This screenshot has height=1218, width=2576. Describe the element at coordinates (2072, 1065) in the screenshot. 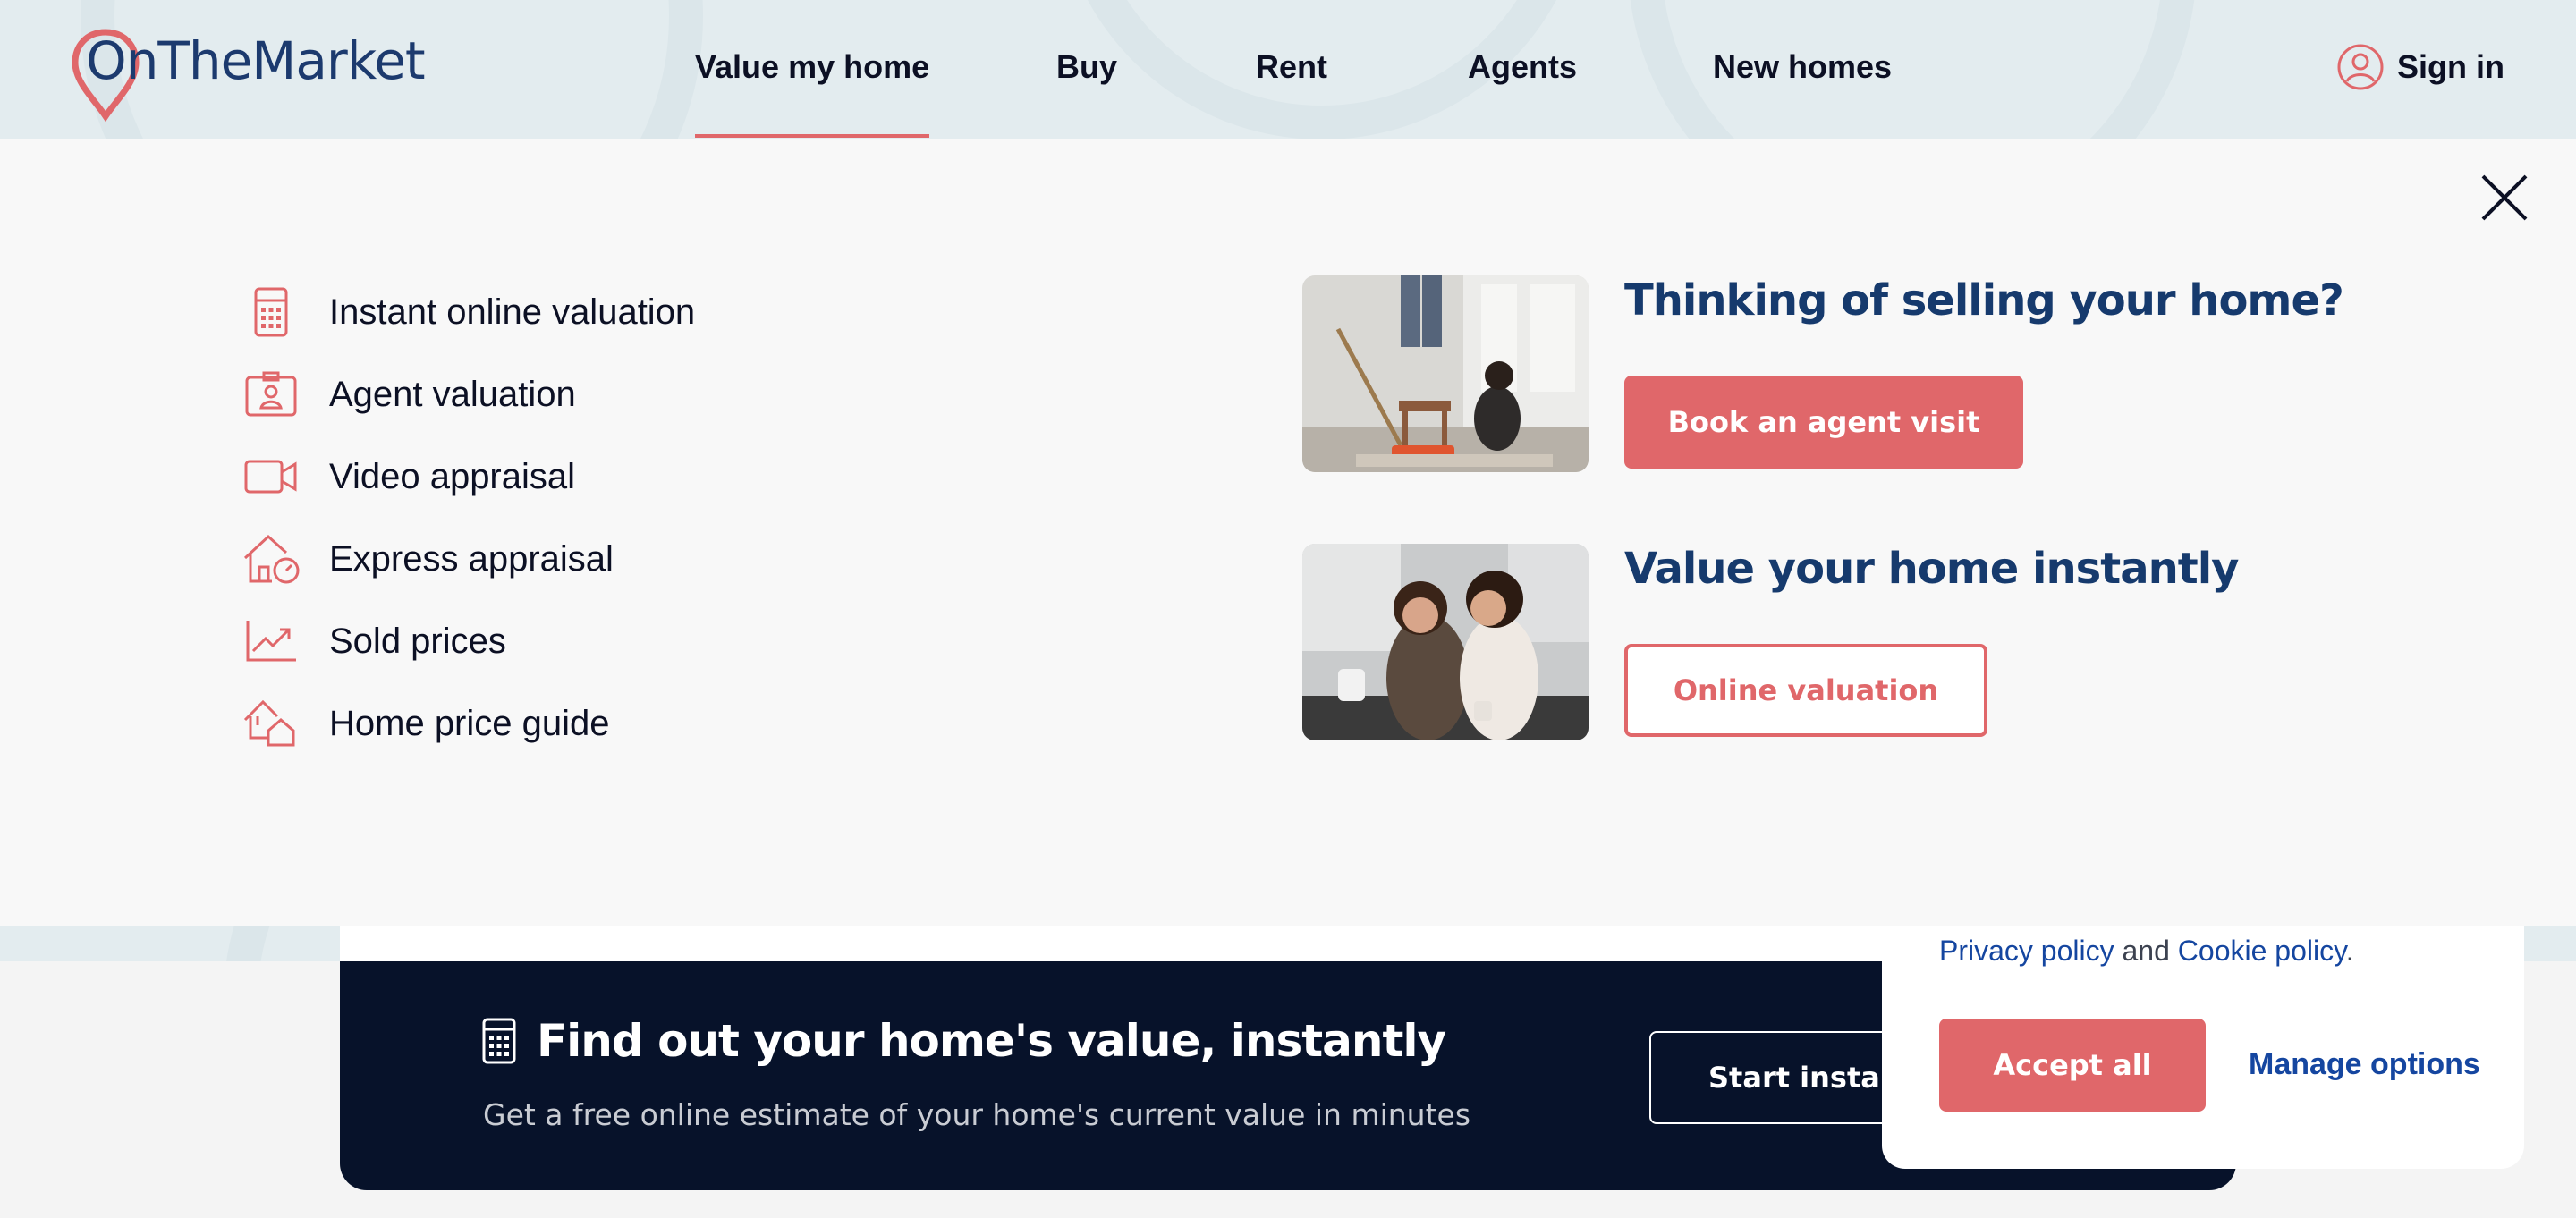

I see `accept-all-button: Accept all` at that location.